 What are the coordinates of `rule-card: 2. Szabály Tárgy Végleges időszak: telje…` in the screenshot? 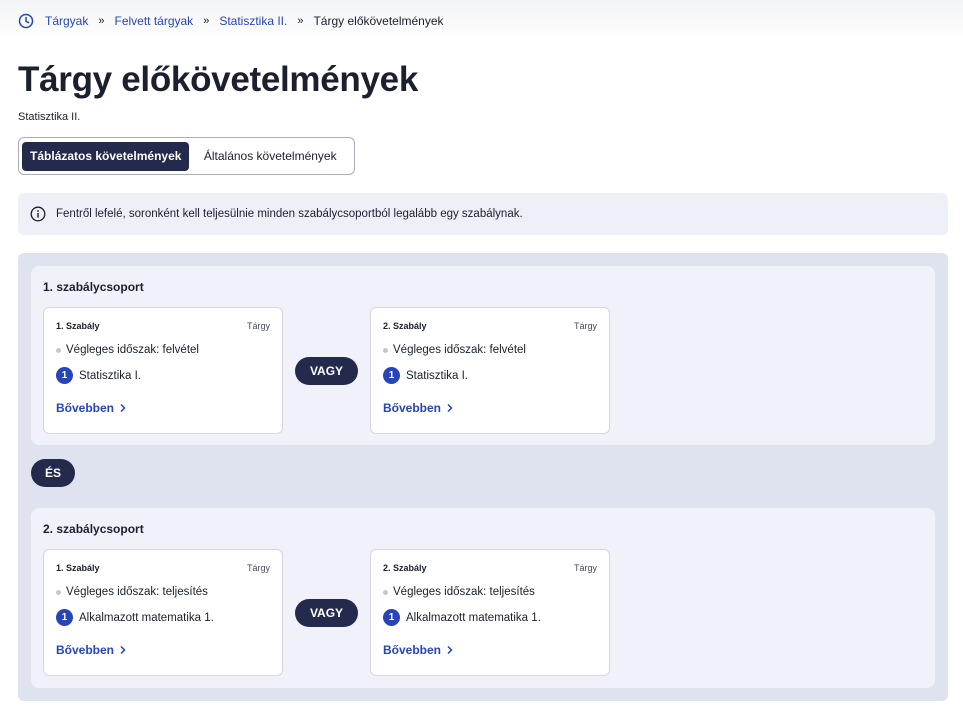 It's located at (490, 612).